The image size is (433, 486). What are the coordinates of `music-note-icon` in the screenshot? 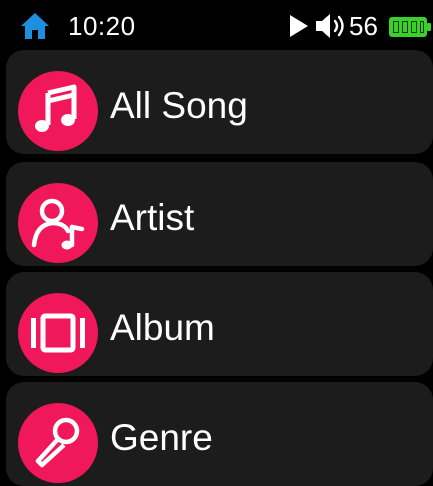 It's located at (56, 108).